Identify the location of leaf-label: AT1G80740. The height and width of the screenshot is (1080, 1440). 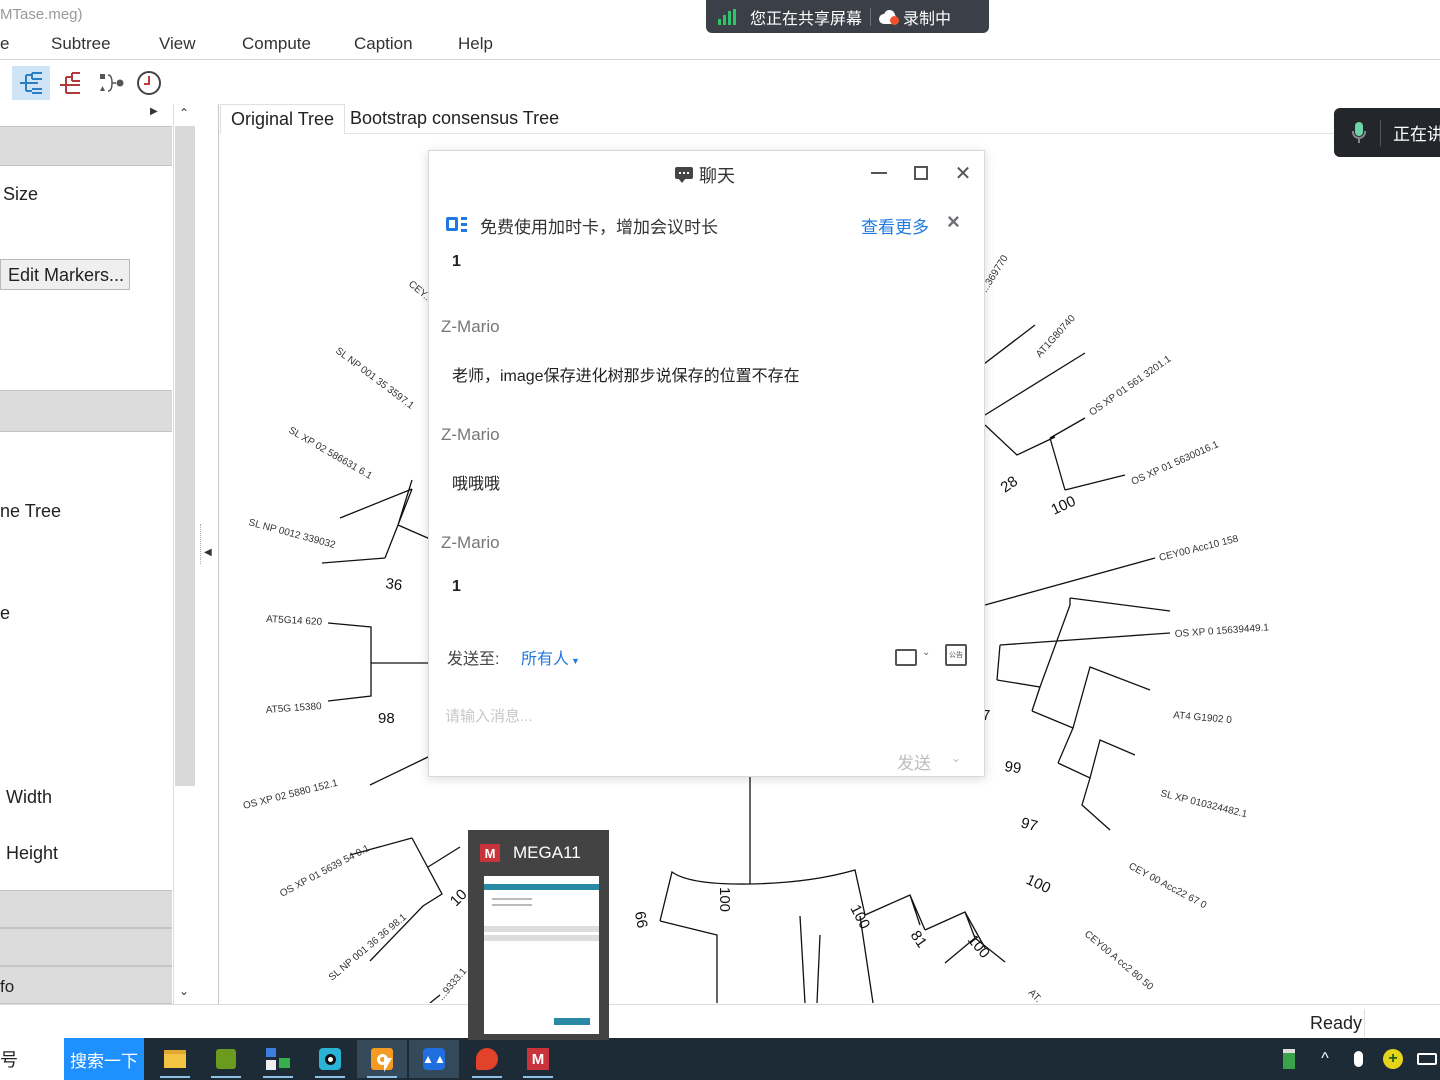
(1056, 336).